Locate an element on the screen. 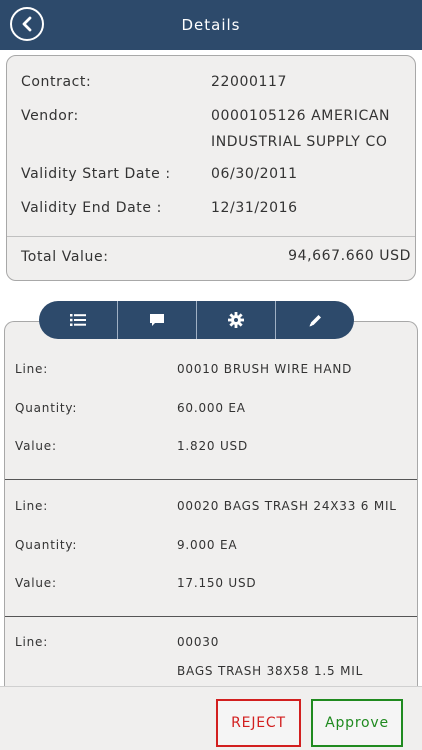 The height and width of the screenshot is (750, 422). header-bar: Details is located at coordinates (211, 25).